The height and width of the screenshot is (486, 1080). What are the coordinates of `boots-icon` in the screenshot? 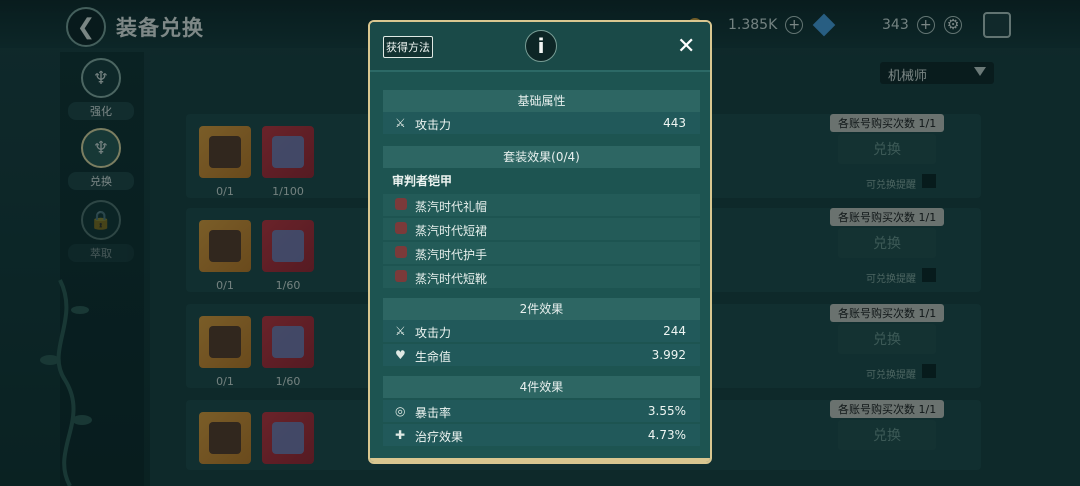 It's located at (401, 276).